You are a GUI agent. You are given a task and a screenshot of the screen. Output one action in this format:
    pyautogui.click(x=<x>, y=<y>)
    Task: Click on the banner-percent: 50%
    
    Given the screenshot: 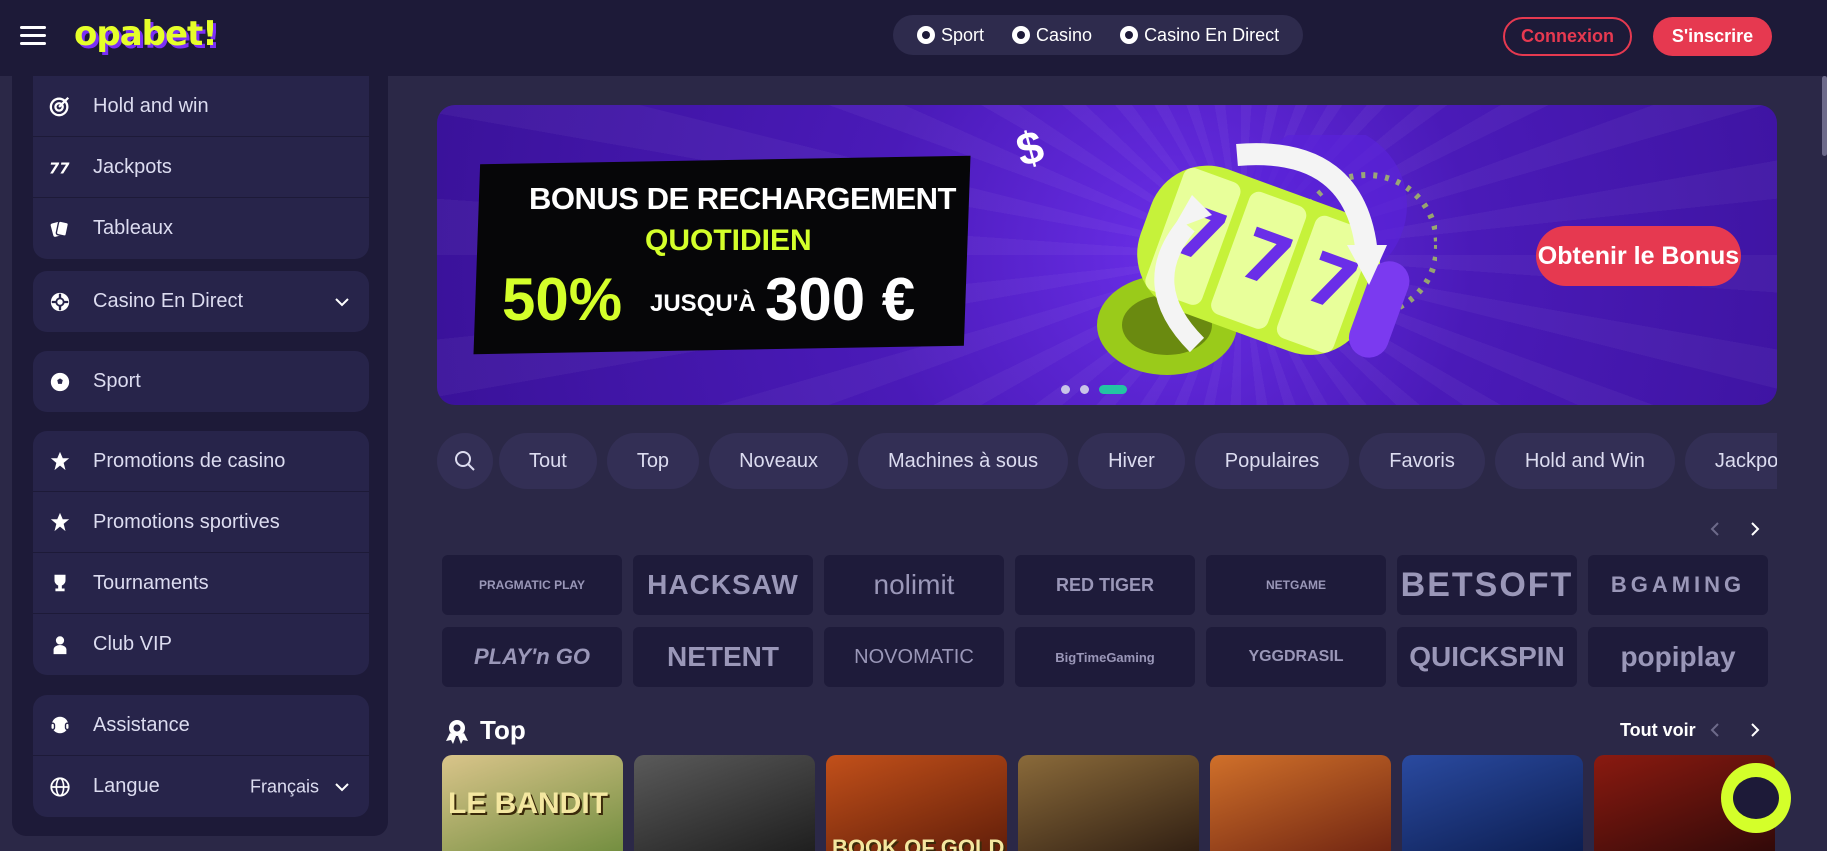 What is the action you would take?
    pyautogui.click(x=562, y=299)
    